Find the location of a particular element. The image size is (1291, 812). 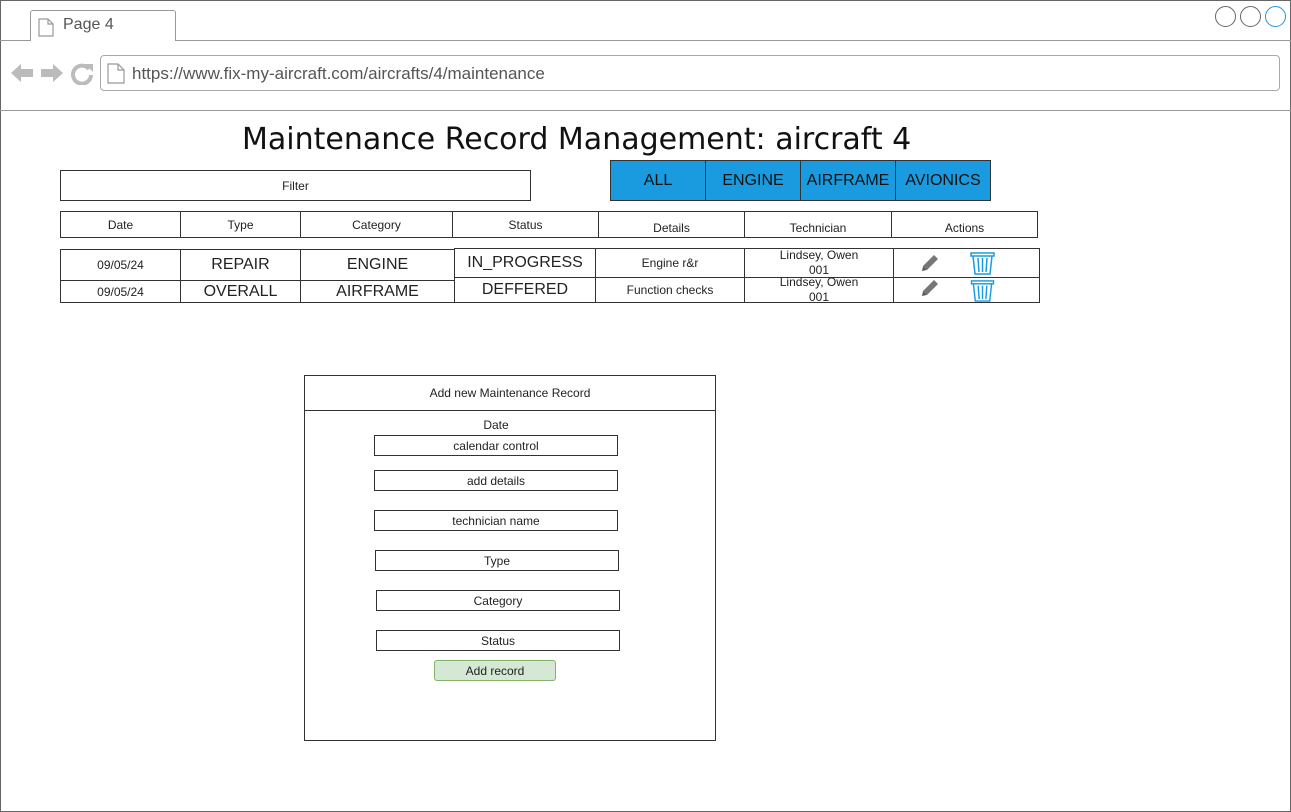

tab-title: Page 4 is located at coordinates (88, 24).